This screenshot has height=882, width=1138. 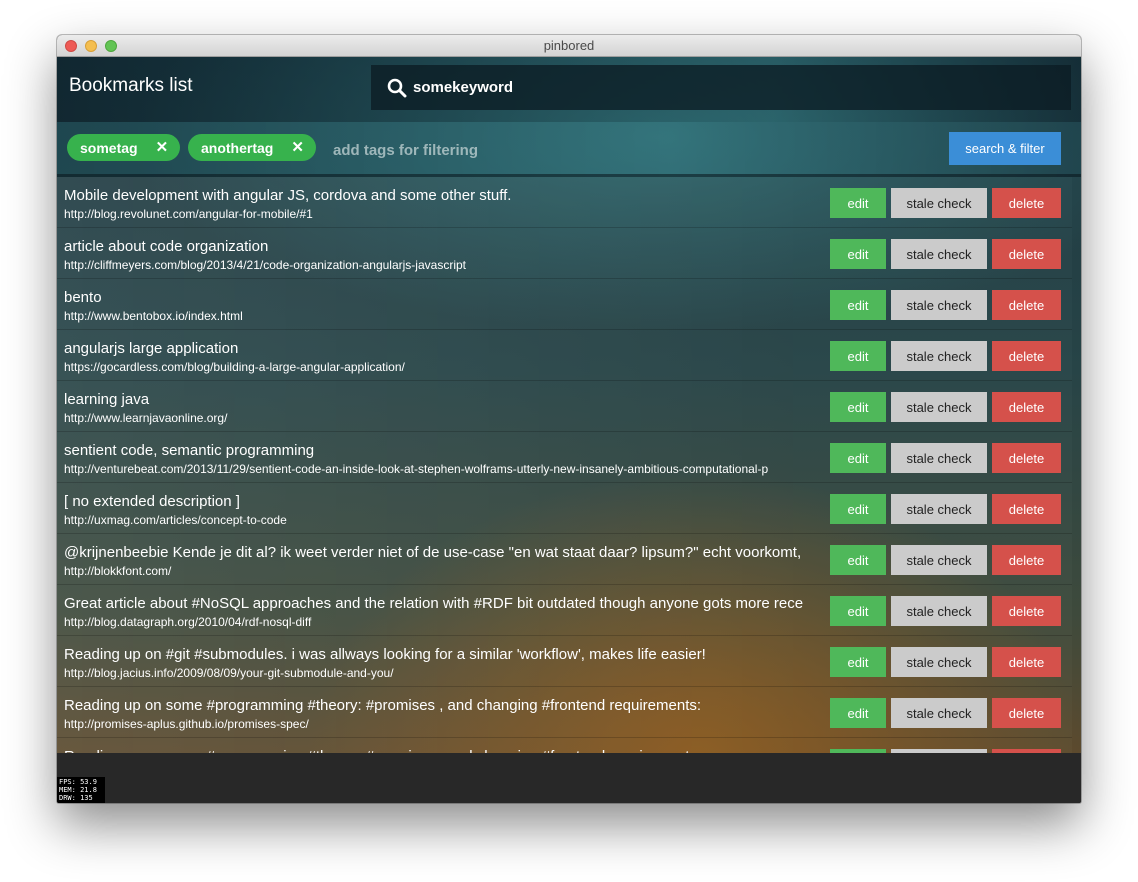 I want to click on bookmark-title: learning java, so click(x=107, y=399).